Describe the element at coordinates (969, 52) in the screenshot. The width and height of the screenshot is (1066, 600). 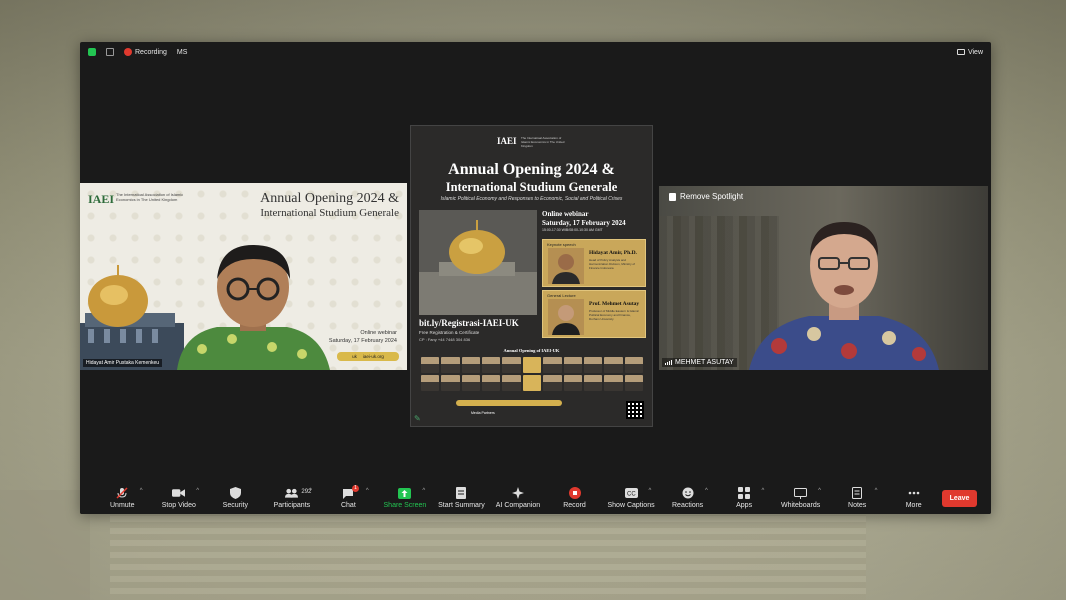
I see `view-button: View` at that location.